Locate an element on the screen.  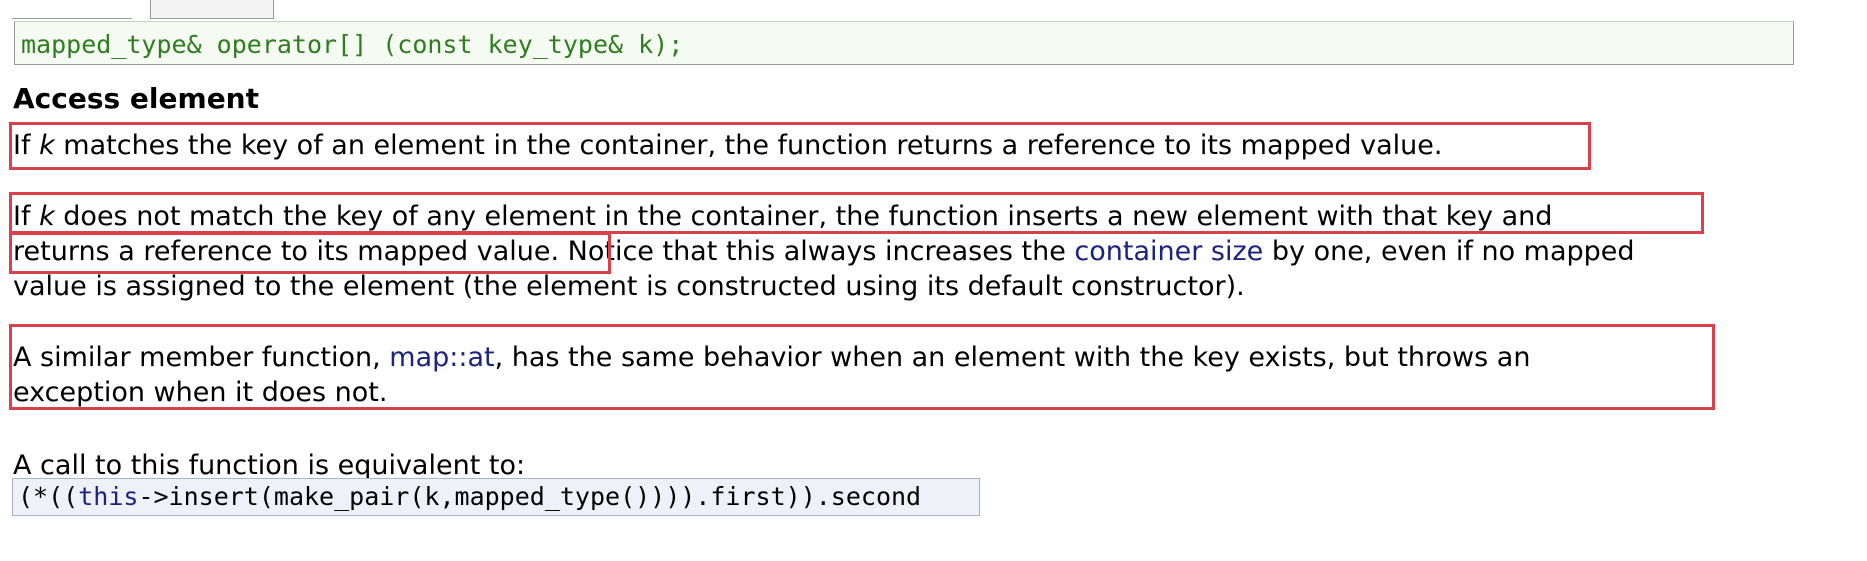
annotation-box-2a is located at coordinates (856, 213).